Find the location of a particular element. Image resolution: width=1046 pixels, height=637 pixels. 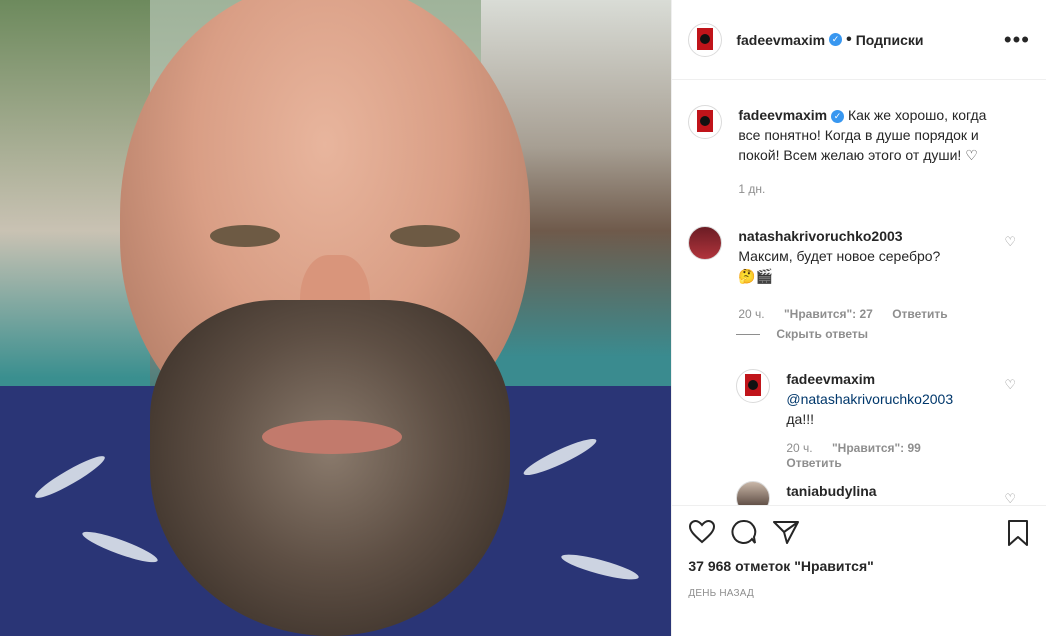

photo-mouth is located at coordinates (332, 437).